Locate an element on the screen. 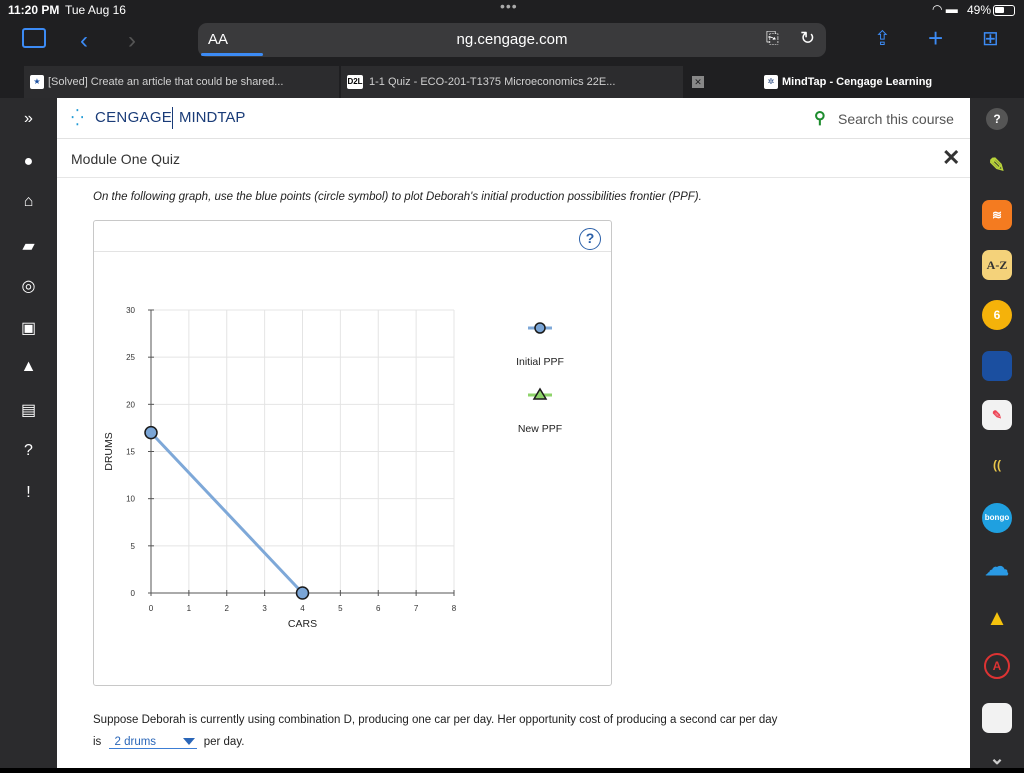 This screenshot has height=773, width=1024. collapse-chevron-icon: ⌄ is located at coordinates (997, 758).